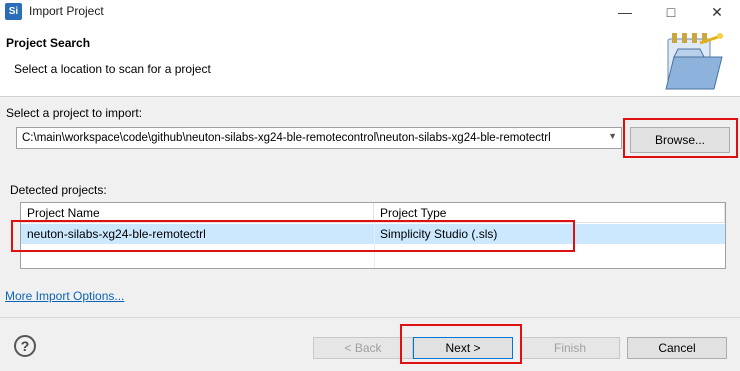 This screenshot has width=740, height=371. What do you see at coordinates (439, 234) in the screenshot?
I see `project-type-cell: Simplicity Studio (.sls)` at bounding box center [439, 234].